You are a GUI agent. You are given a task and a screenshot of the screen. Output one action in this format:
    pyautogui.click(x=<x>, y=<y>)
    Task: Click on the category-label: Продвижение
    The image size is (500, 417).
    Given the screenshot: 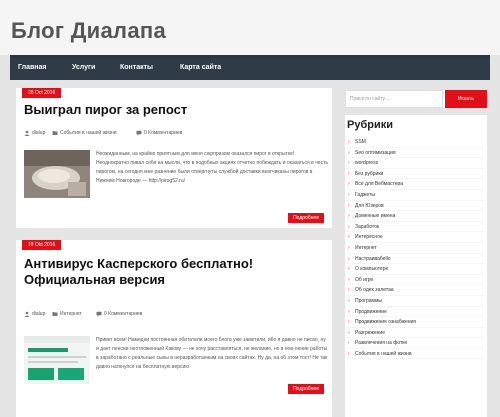 What is the action you would take?
    pyautogui.click(x=371, y=311)
    